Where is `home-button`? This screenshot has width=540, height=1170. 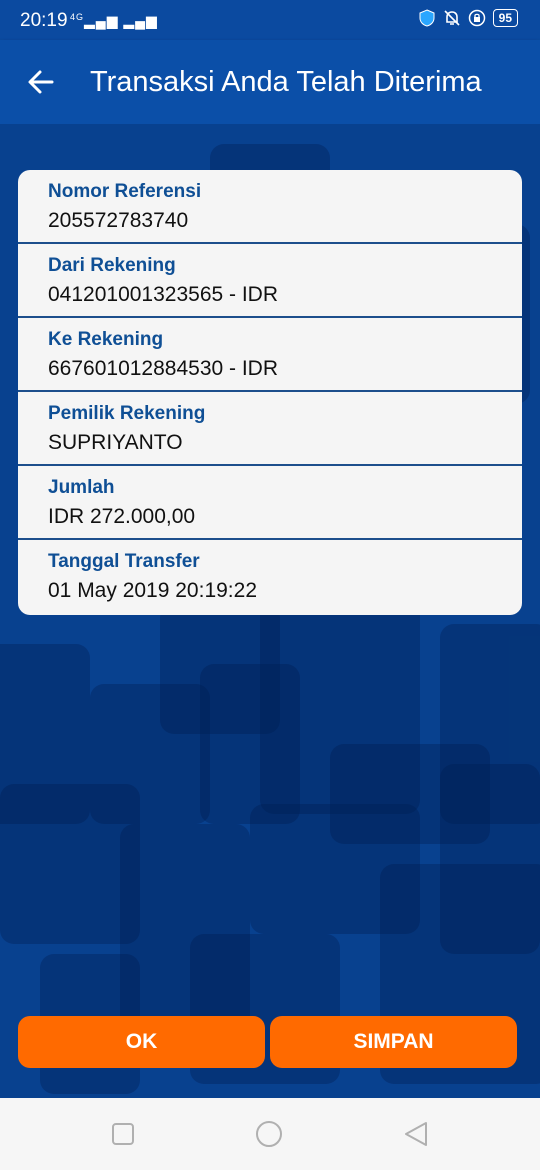
home-button is located at coordinates (269, 1134).